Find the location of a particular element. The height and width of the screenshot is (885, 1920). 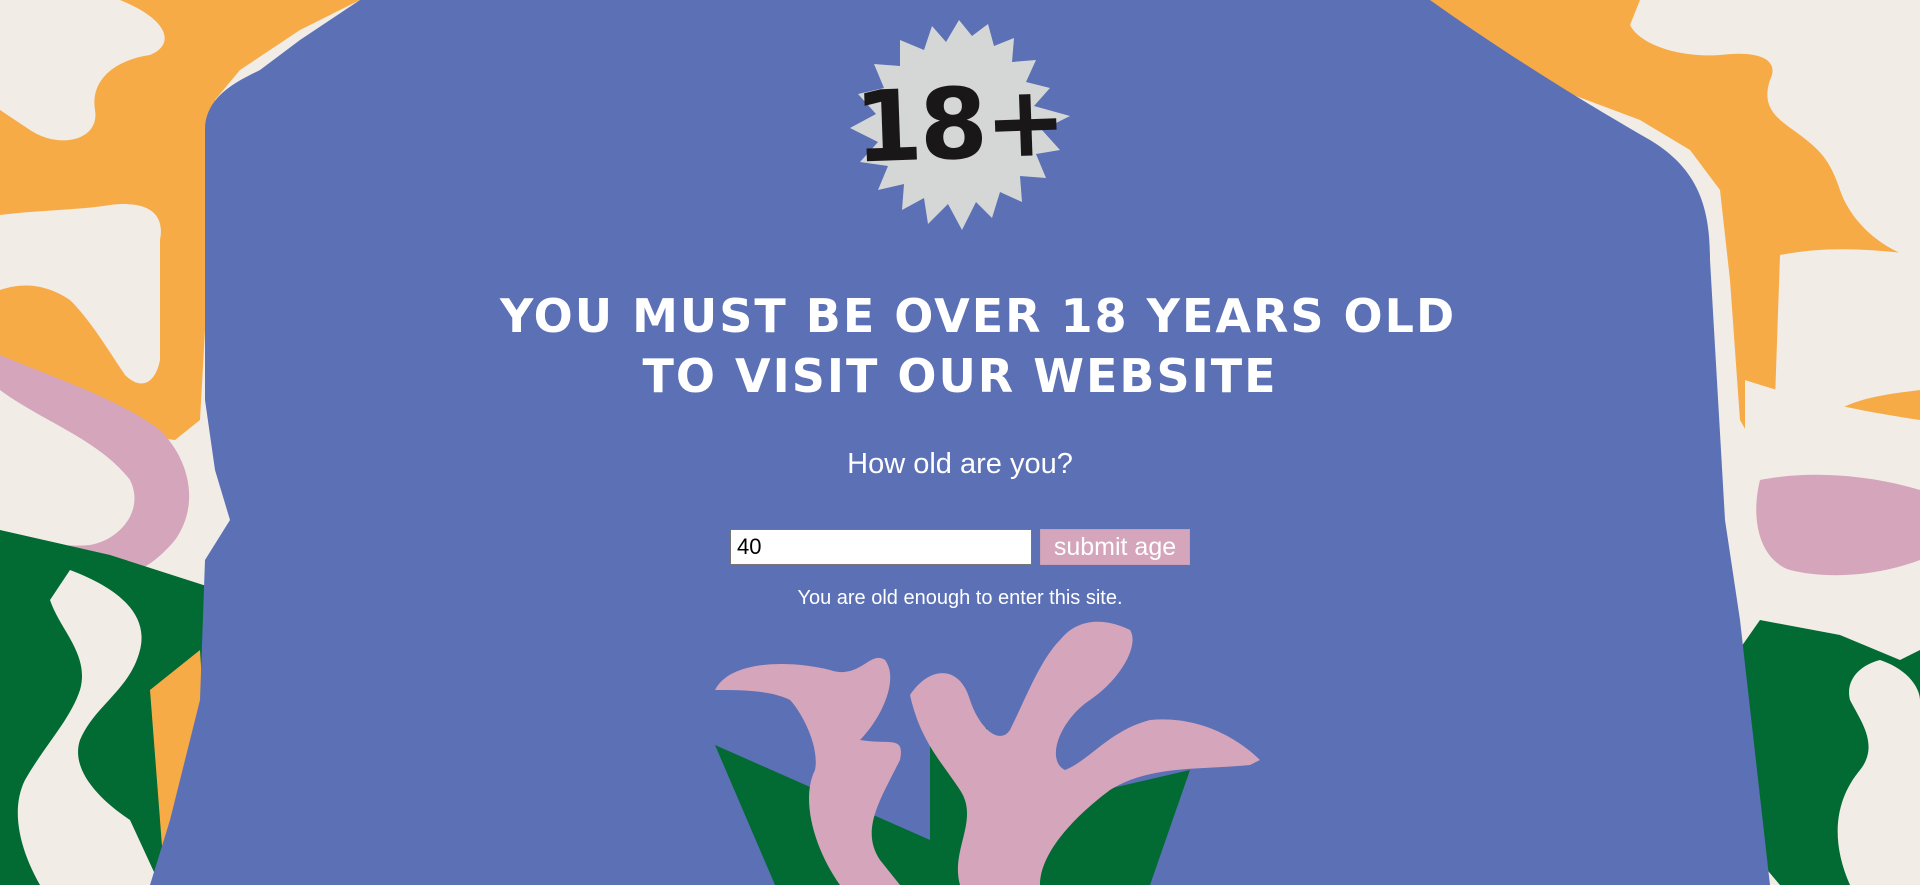

age-badge: 18+ is located at coordinates (959, 125).